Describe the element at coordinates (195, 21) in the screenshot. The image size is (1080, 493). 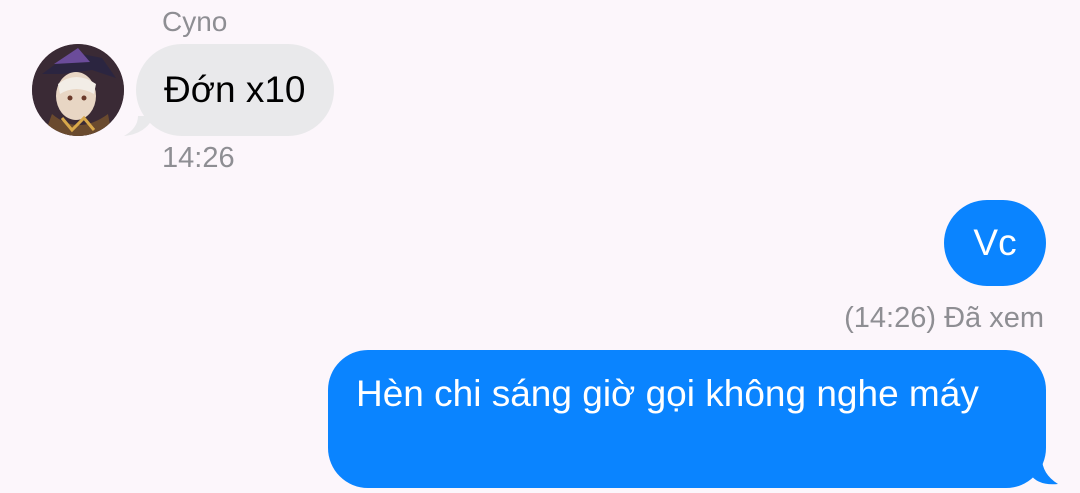
I see `sender-name: Cyno` at that location.